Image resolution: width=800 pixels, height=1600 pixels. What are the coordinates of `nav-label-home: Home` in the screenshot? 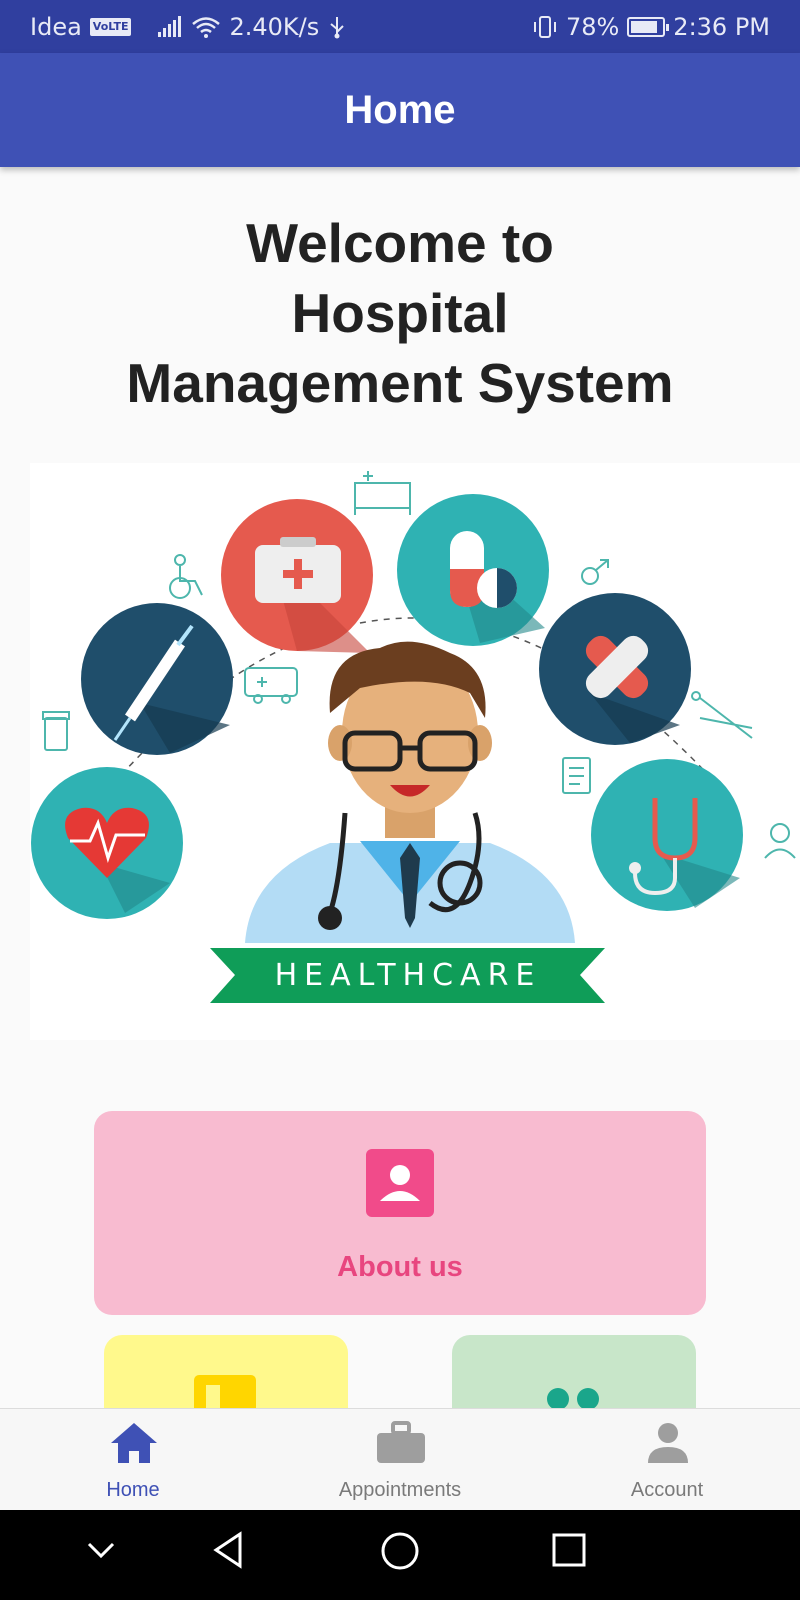 It's located at (133, 1490).